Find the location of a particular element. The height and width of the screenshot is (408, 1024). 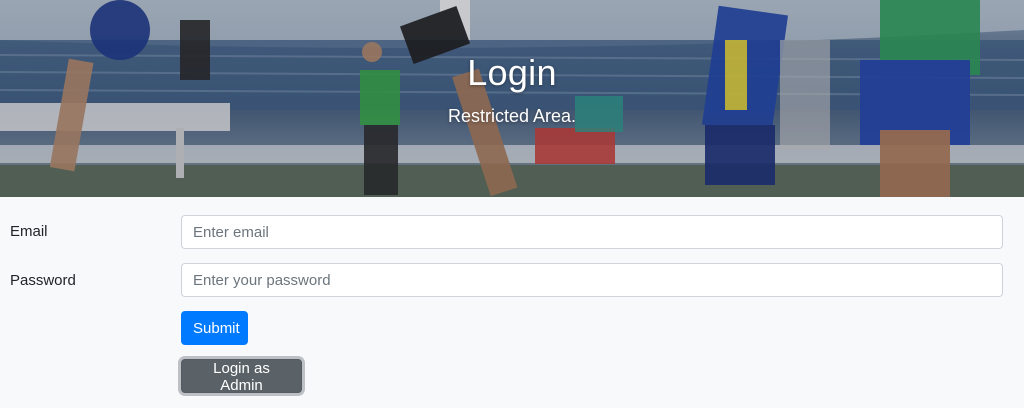

page-subtitle: Restricted Area. is located at coordinates (512, 116).